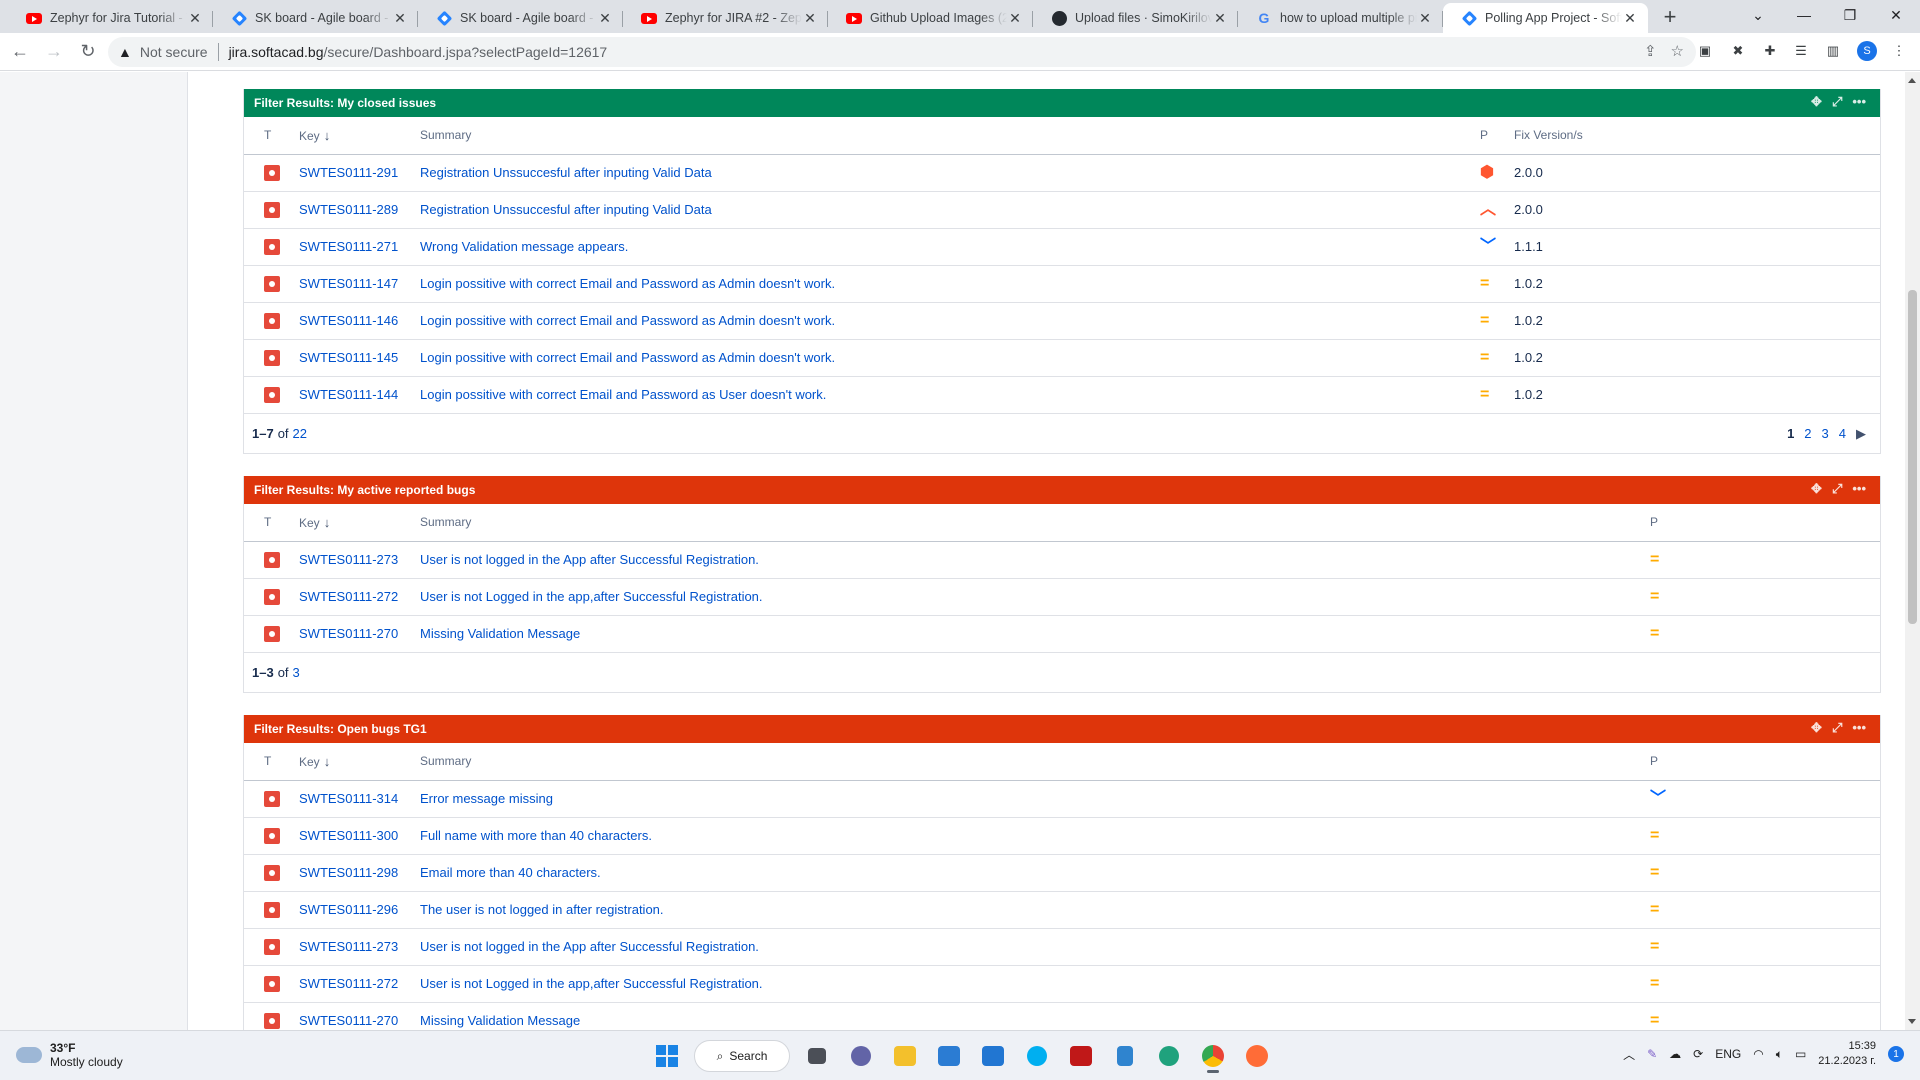  Describe the element at coordinates (296, 672) in the screenshot. I see `results-total-link: 3` at that location.